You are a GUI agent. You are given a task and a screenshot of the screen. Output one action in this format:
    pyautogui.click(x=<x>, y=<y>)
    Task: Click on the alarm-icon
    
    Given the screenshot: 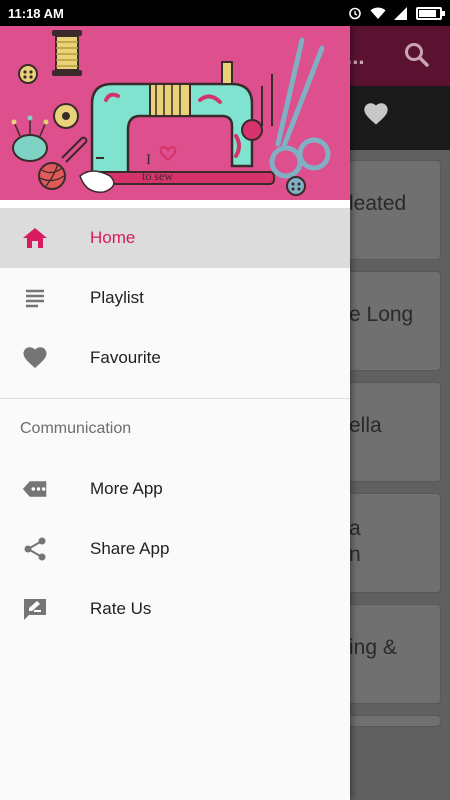 What is the action you would take?
    pyautogui.click(x=355, y=13)
    